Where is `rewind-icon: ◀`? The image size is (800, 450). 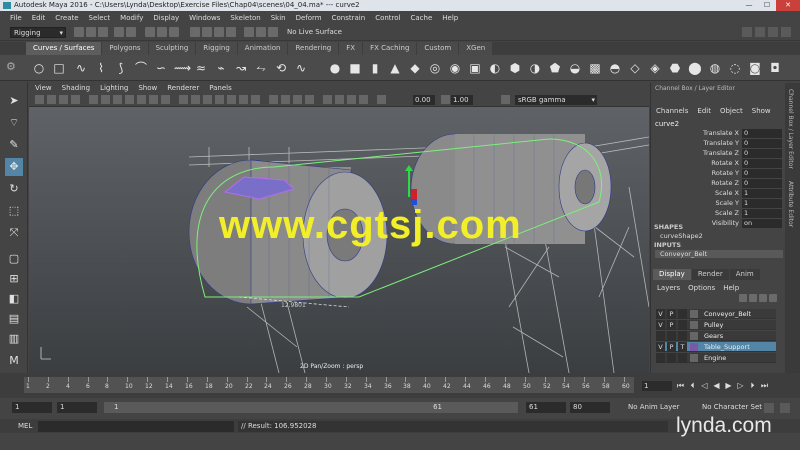 rewind-icon: ◀ is located at coordinates (716, 386).